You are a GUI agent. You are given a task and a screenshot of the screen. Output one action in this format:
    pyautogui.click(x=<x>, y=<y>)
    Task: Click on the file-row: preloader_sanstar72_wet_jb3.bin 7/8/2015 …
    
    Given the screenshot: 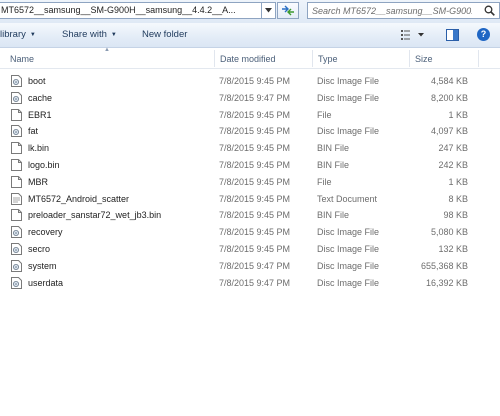 What is the action you would take?
    pyautogui.click(x=250, y=215)
    